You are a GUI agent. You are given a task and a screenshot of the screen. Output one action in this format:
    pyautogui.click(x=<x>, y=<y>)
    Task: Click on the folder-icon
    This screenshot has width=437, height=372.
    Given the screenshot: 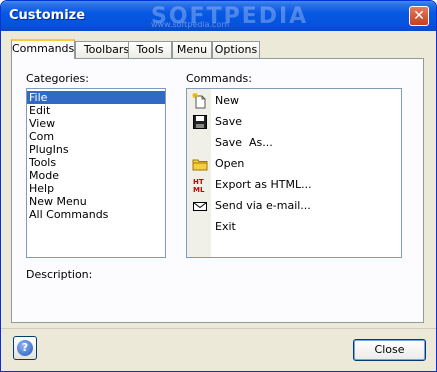 What is the action you would take?
    pyautogui.click(x=200, y=164)
    